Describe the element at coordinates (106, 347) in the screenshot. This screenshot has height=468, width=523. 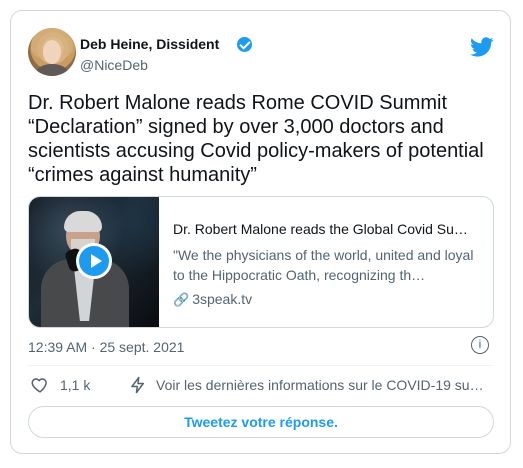
I see `tweet-timestamp: 12:39 AM · 25 sept. 2021` at that location.